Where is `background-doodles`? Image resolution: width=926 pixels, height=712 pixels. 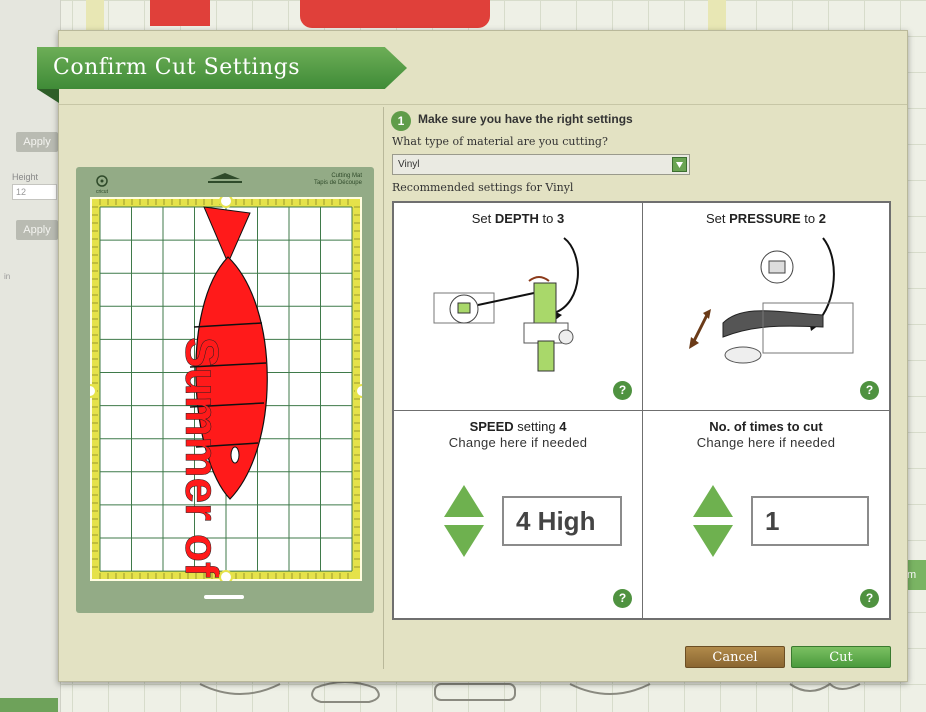 background-doodles is located at coordinates (530, 692).